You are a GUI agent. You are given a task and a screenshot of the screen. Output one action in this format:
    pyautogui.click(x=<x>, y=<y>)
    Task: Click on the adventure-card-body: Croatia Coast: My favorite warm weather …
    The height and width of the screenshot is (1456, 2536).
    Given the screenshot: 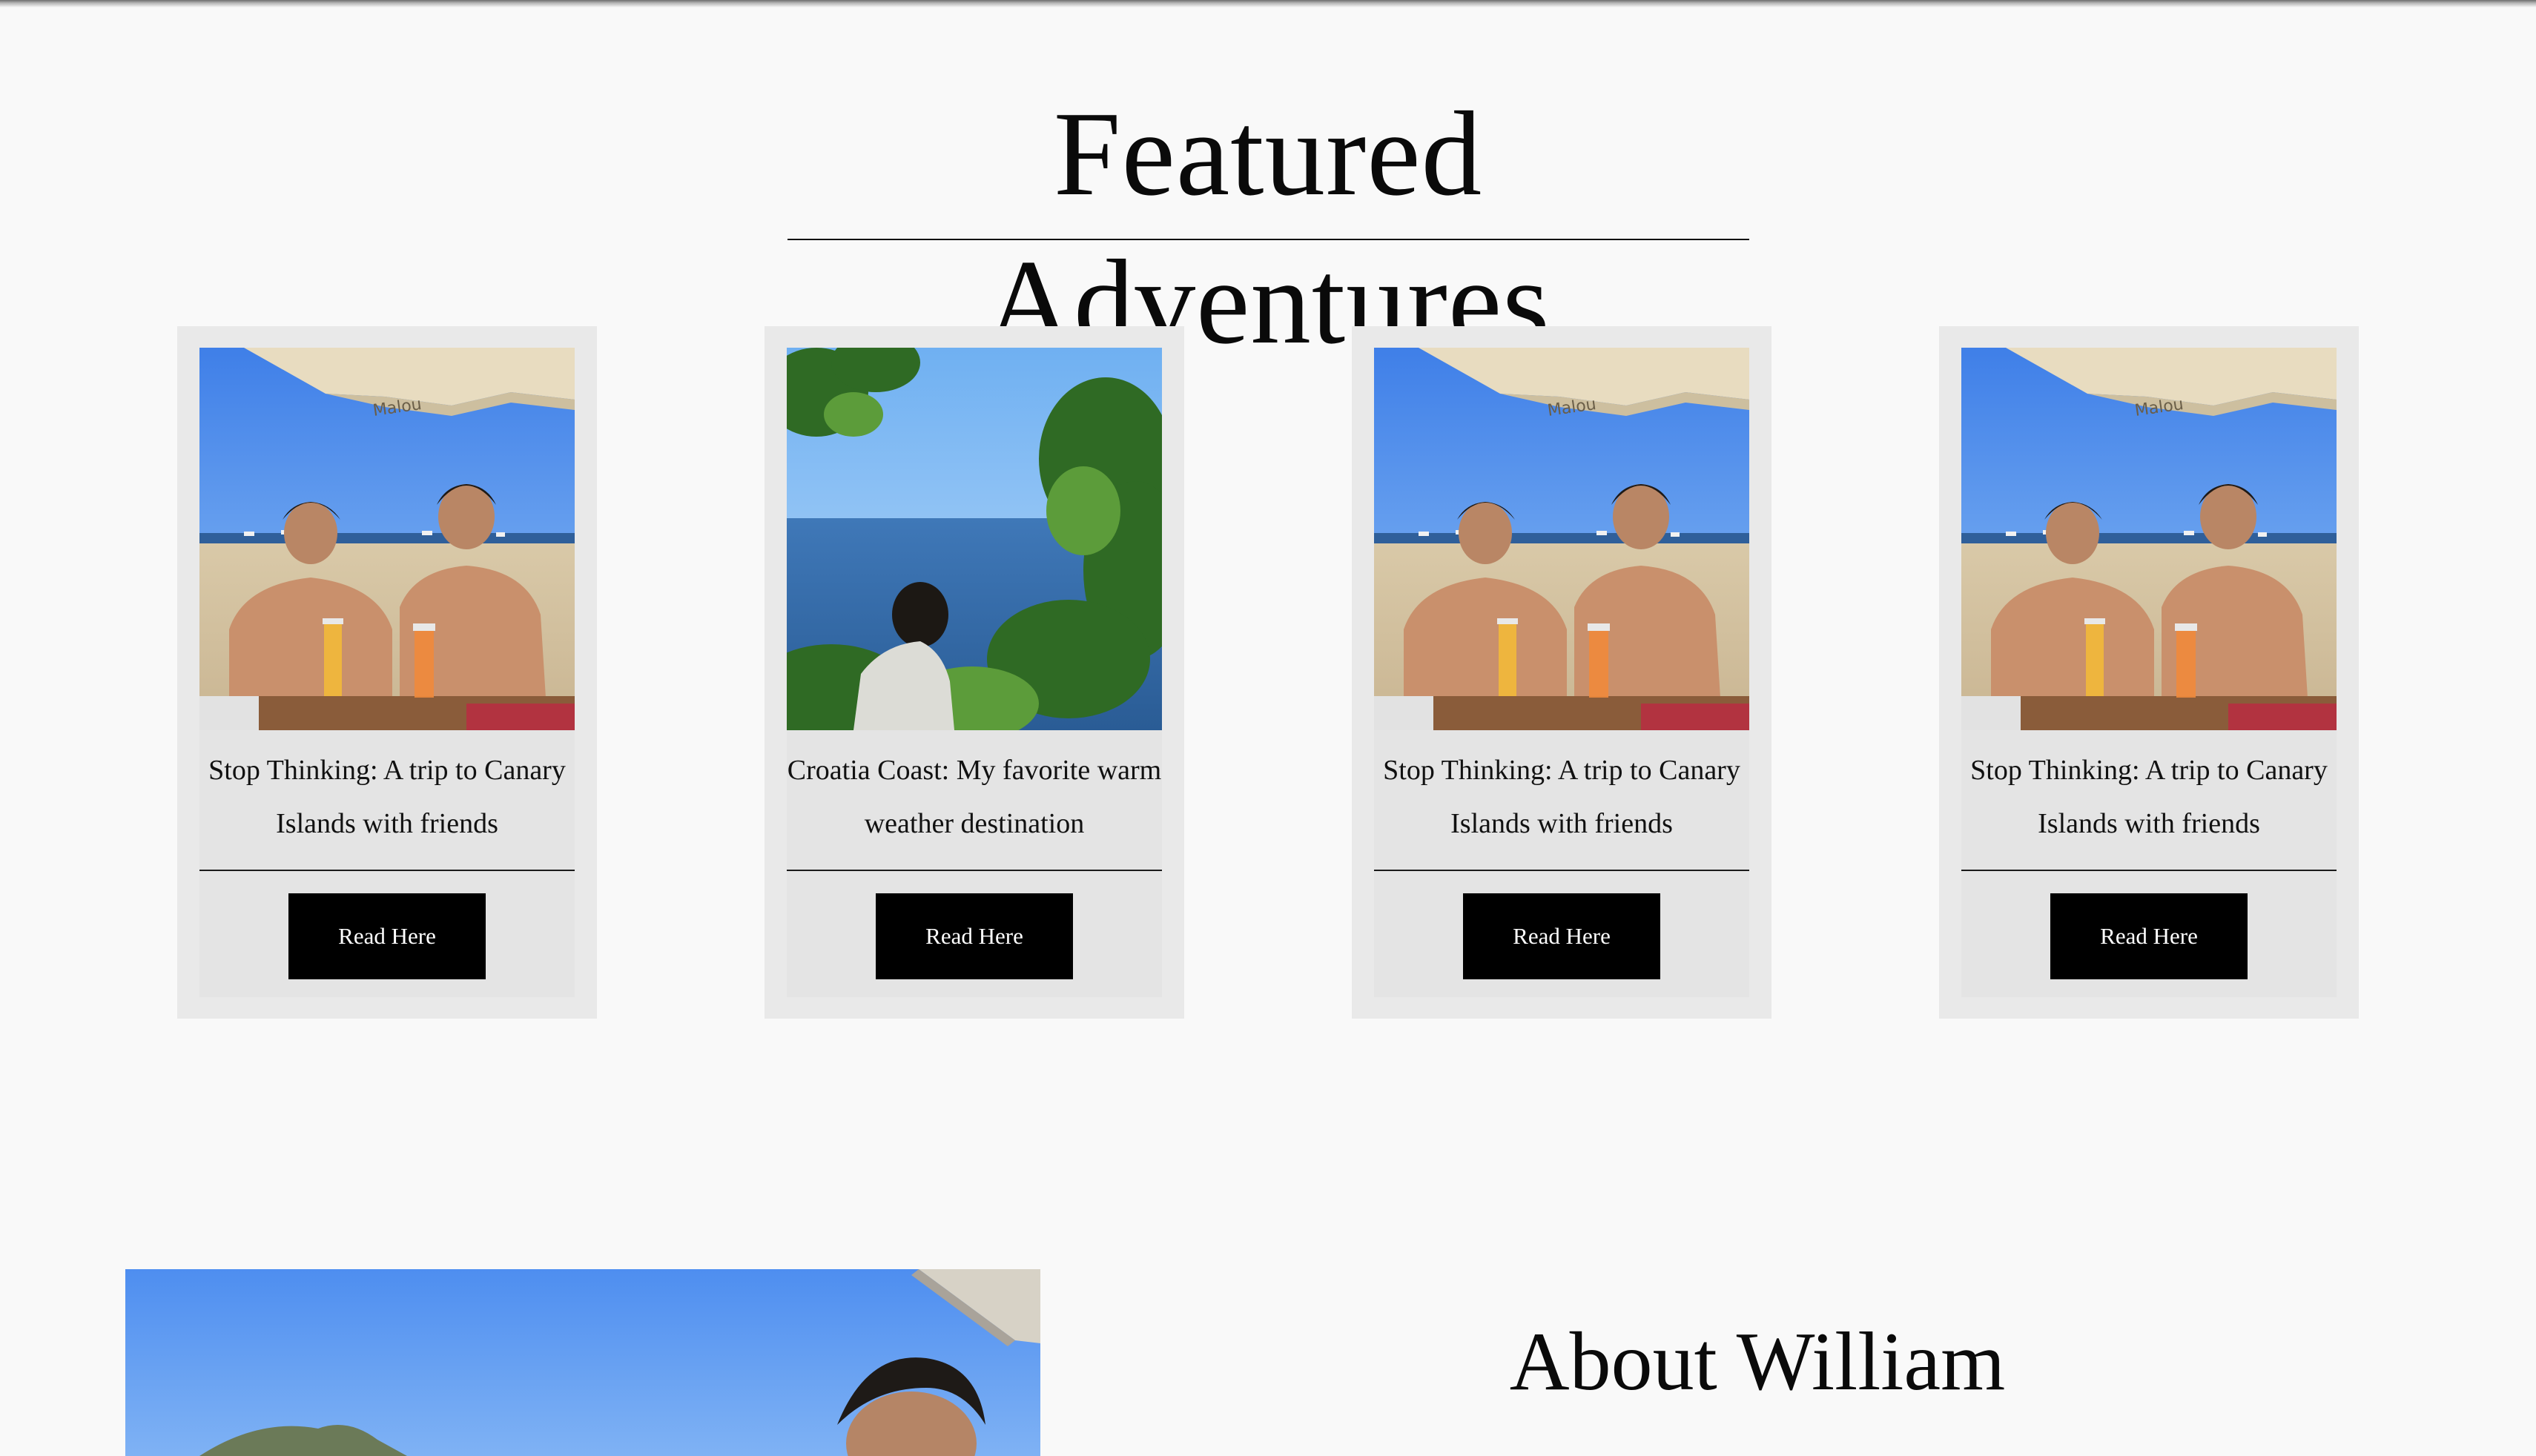 What is the action you would take?
    pyautogui.click(x=975, y=672)
    